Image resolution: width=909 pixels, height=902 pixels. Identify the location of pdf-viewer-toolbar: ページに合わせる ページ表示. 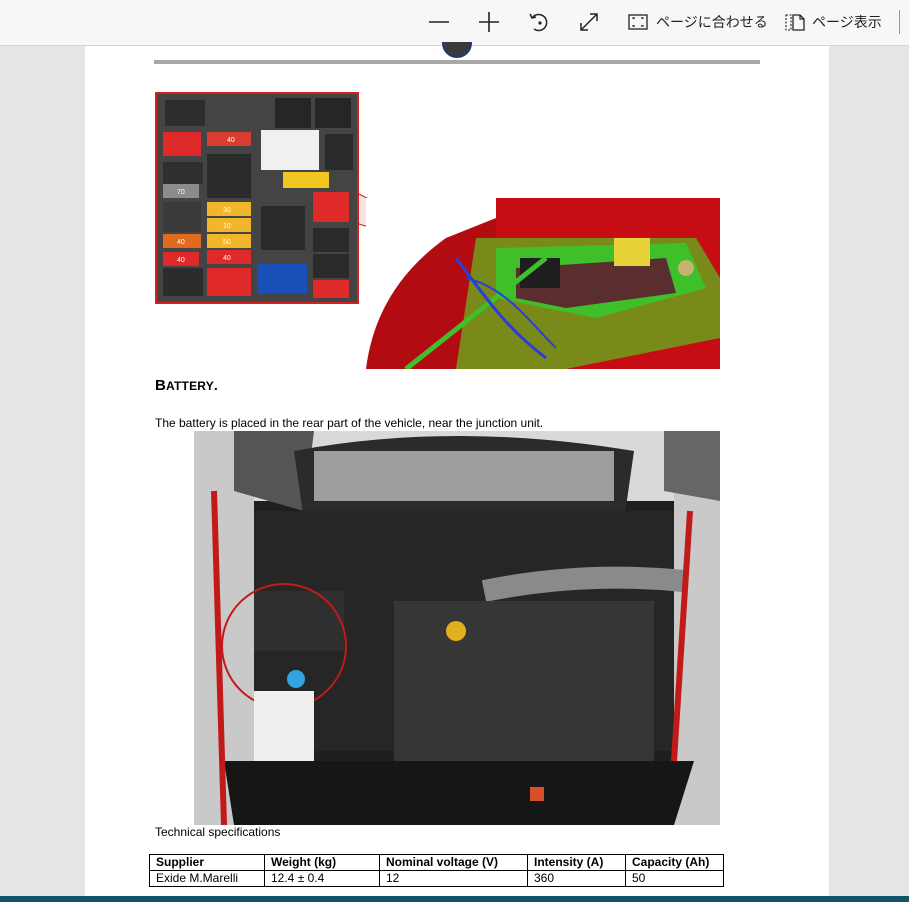
(454, 23).